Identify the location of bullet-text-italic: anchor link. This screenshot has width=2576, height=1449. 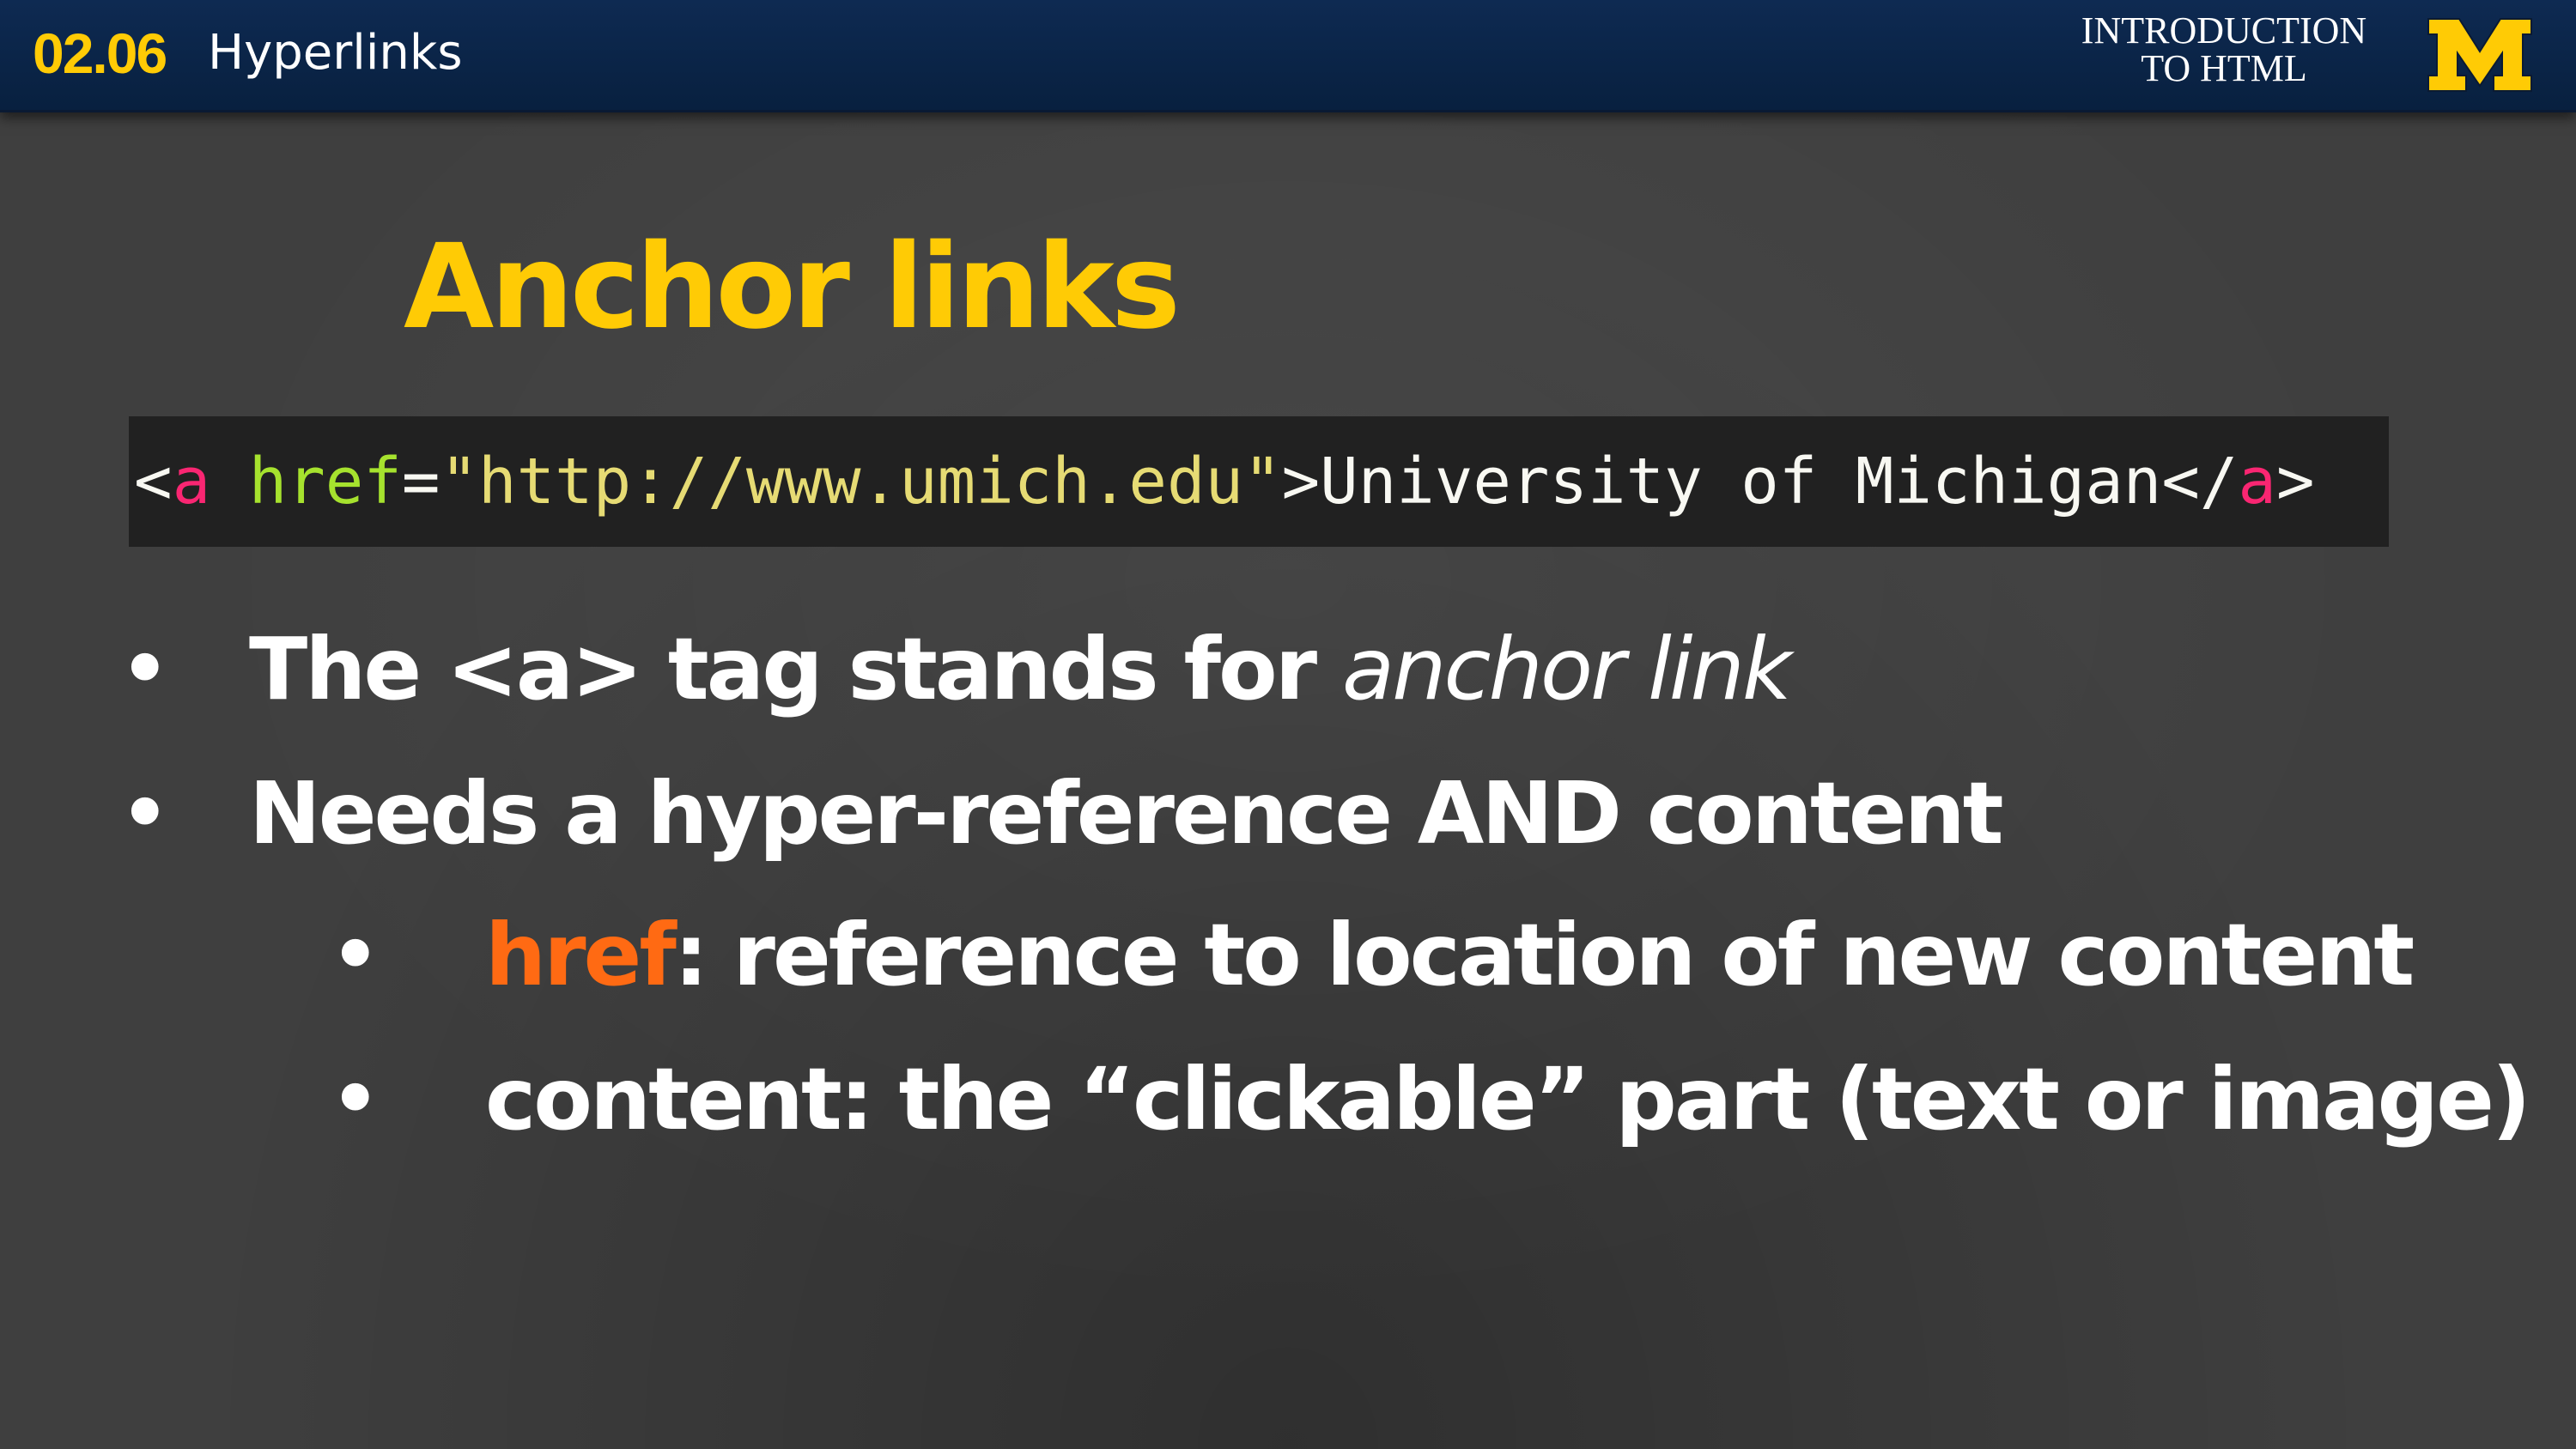
(1566, 669).